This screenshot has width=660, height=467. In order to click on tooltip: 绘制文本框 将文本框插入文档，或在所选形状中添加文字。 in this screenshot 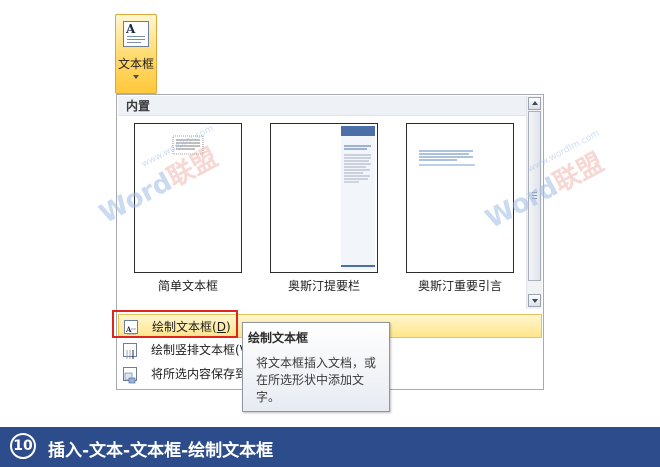, I will do `click(316, 367)`.